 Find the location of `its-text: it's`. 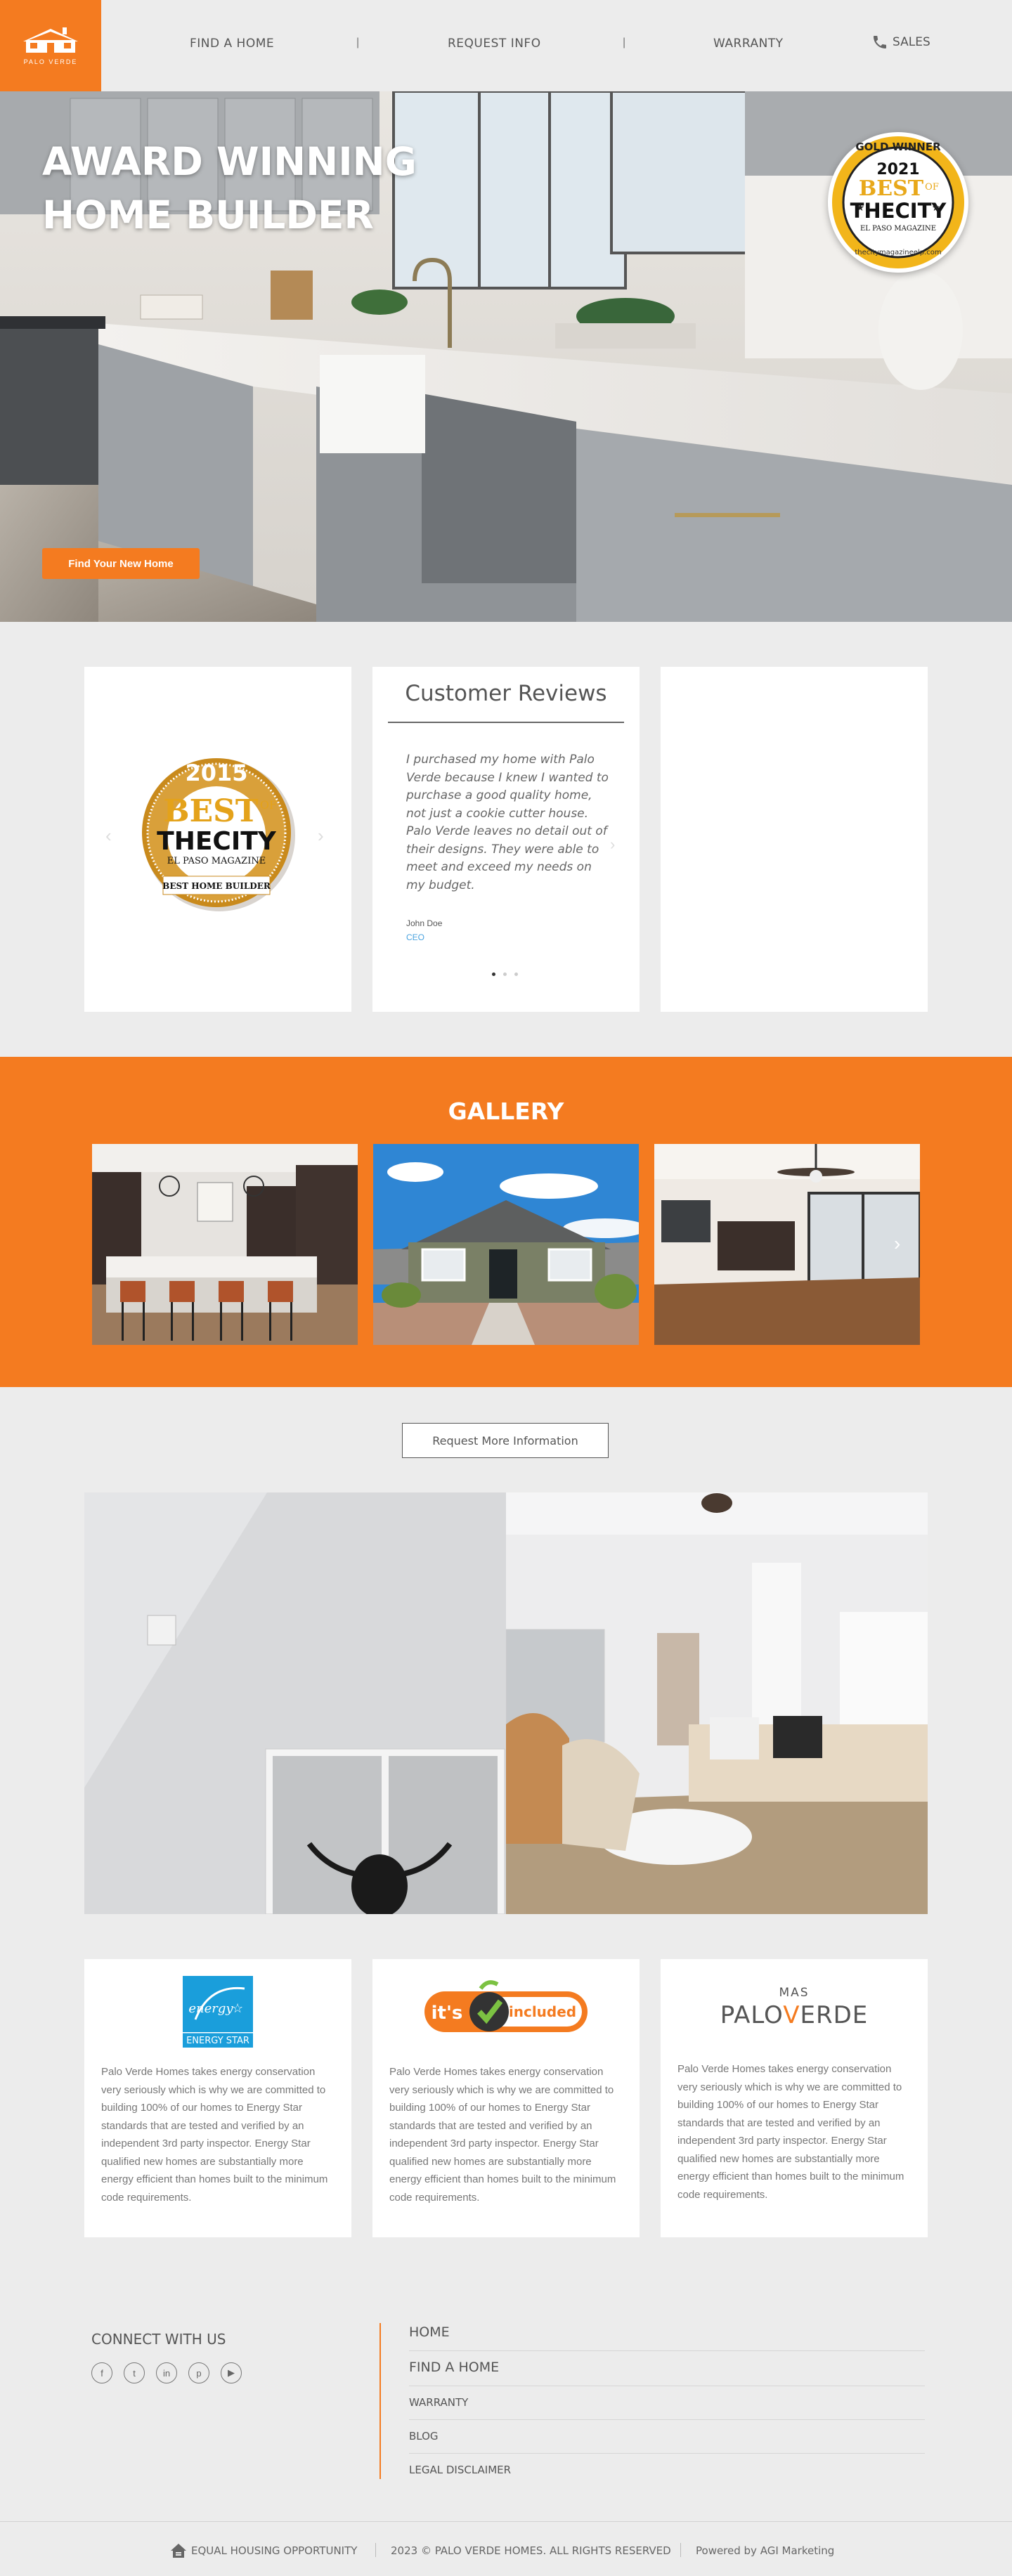

its-text: it's is located at coordinates (447, 2013).